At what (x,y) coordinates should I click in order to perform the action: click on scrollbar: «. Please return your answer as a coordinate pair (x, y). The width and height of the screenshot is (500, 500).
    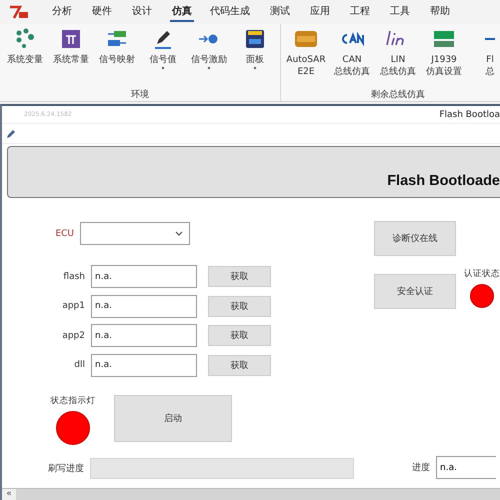
    Looking at the image, I should click on (251, 494).